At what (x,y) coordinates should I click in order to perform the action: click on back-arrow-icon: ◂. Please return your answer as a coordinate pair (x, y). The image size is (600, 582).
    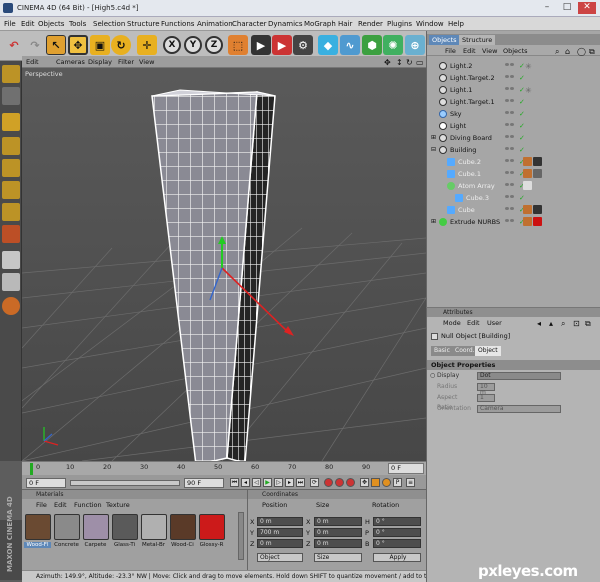
    Looking at the image, I should click on (539, 323).